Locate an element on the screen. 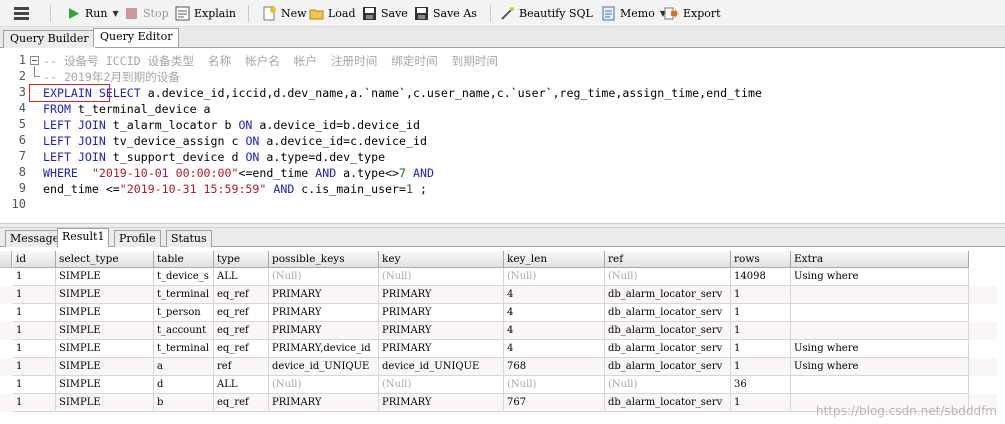 The width and height of the screenshot is (1005, 424). column-header-extra: Extra is located at coordinates (880, 259).